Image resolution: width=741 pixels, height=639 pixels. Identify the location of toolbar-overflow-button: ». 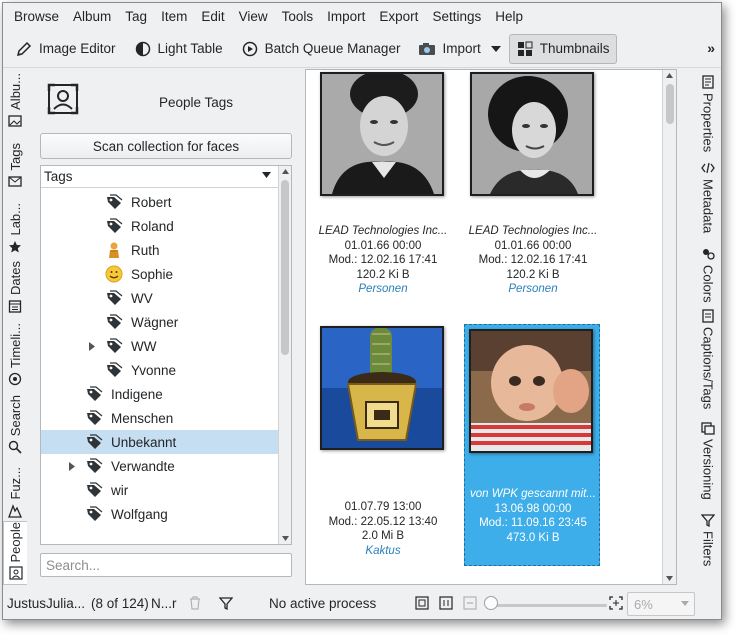
(711, 48).